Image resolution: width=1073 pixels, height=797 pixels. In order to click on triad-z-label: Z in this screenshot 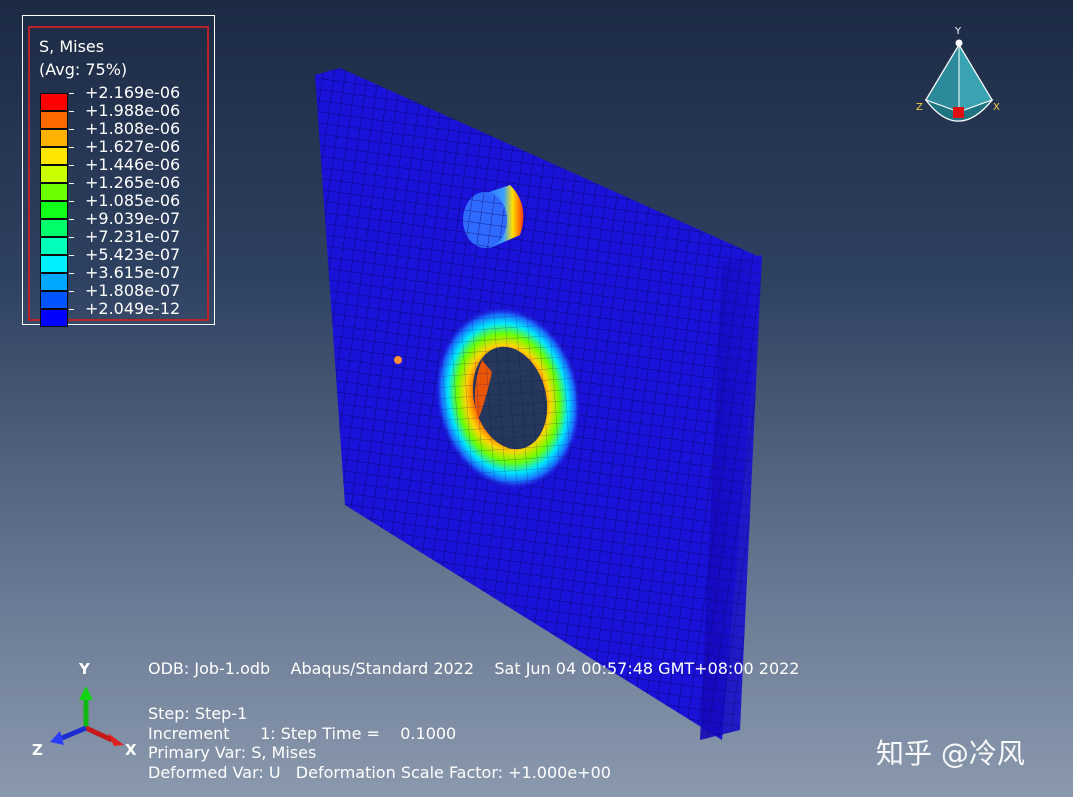, I will do `click(37, 750)`.